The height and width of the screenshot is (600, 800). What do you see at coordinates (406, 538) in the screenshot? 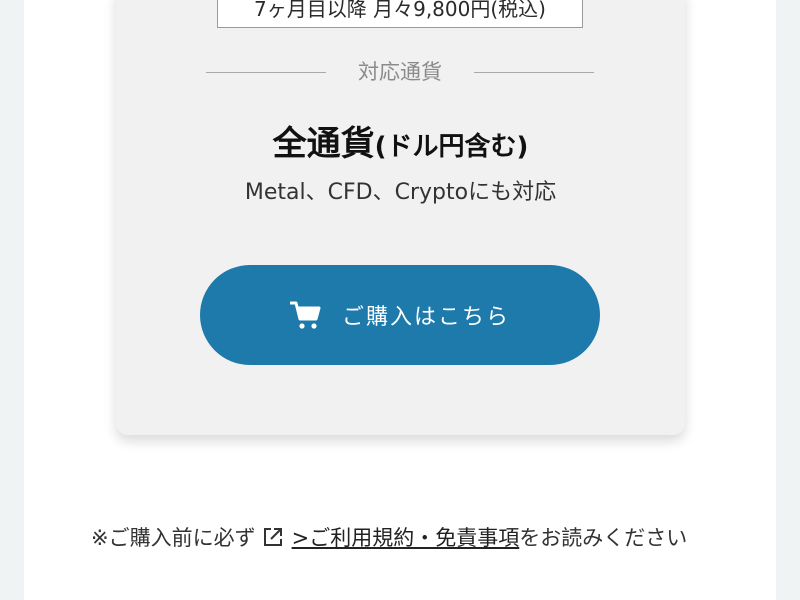
I see `terms-link: >ご利用規約・免責事項` at bounding box center [406, 538].